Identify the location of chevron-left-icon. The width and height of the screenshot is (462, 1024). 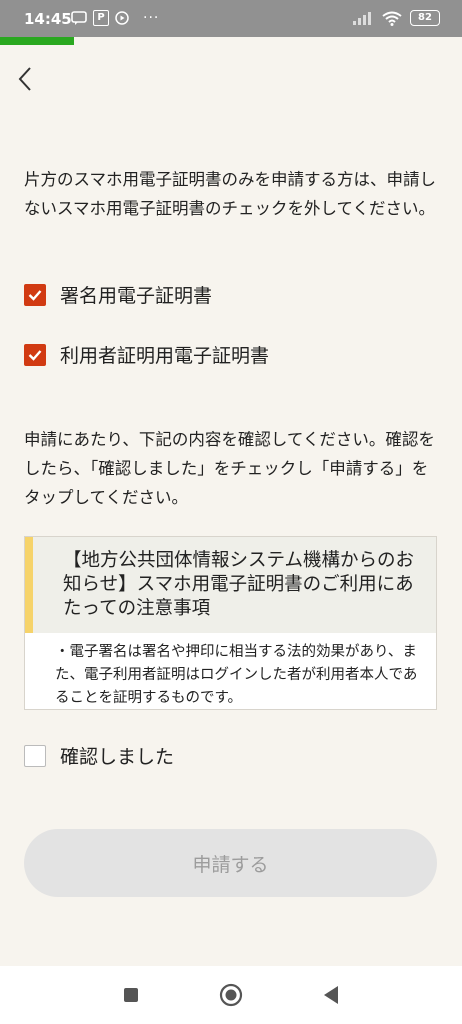
(24, 79).